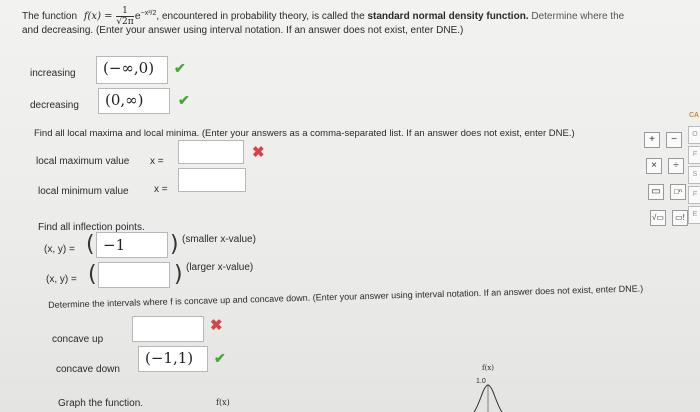  Describe the element at coordinates (694, 135) in the screenshot. I see `side-button: O` at that location.